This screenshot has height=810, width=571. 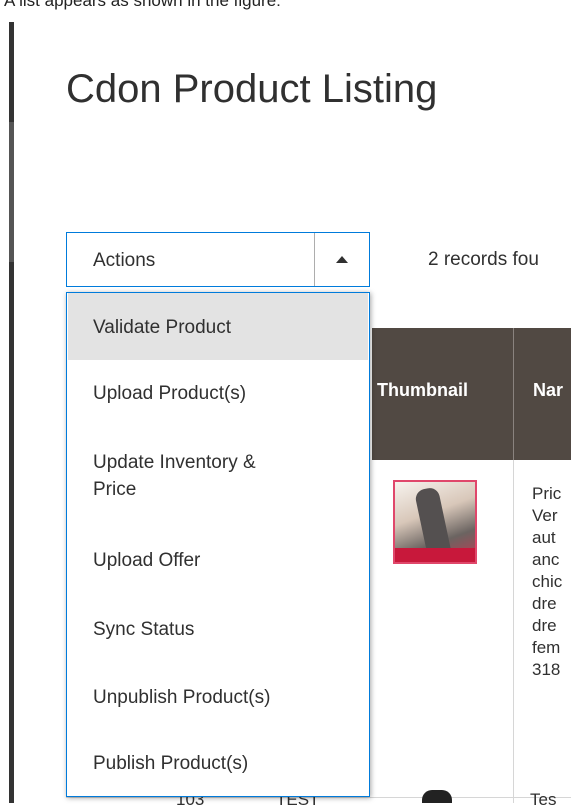 What do you see at coordinates (115, 489) in the screenshot?
I see `menu-item-label: Price` at bounding box center [115, 489].